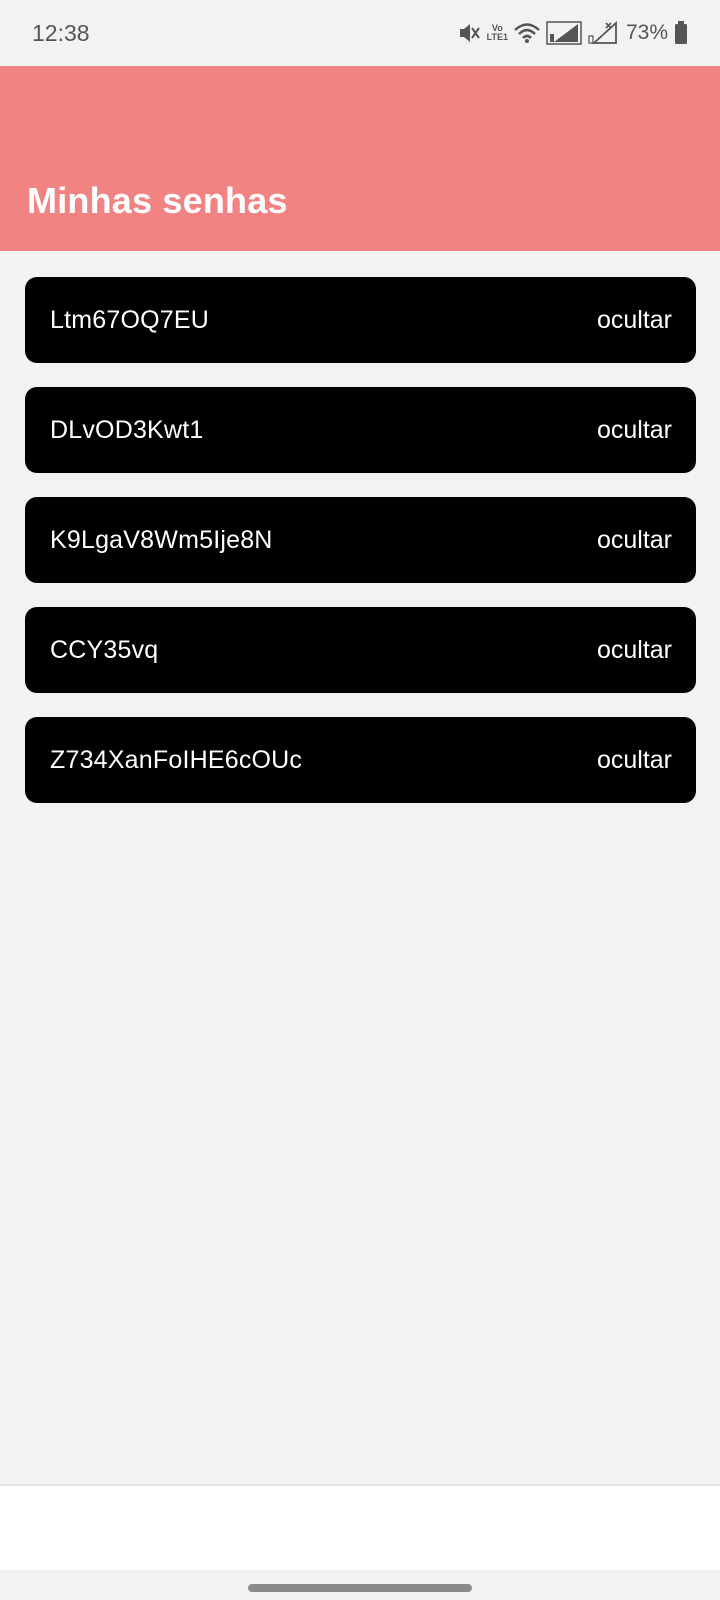 Image resolution: width=720 pixels, height=1600 pixels. What do you see at coordinates (130, 319) in the screenshot?
I see `password-value: Ltm67OQ7EU` at bounding box center [130, 319].